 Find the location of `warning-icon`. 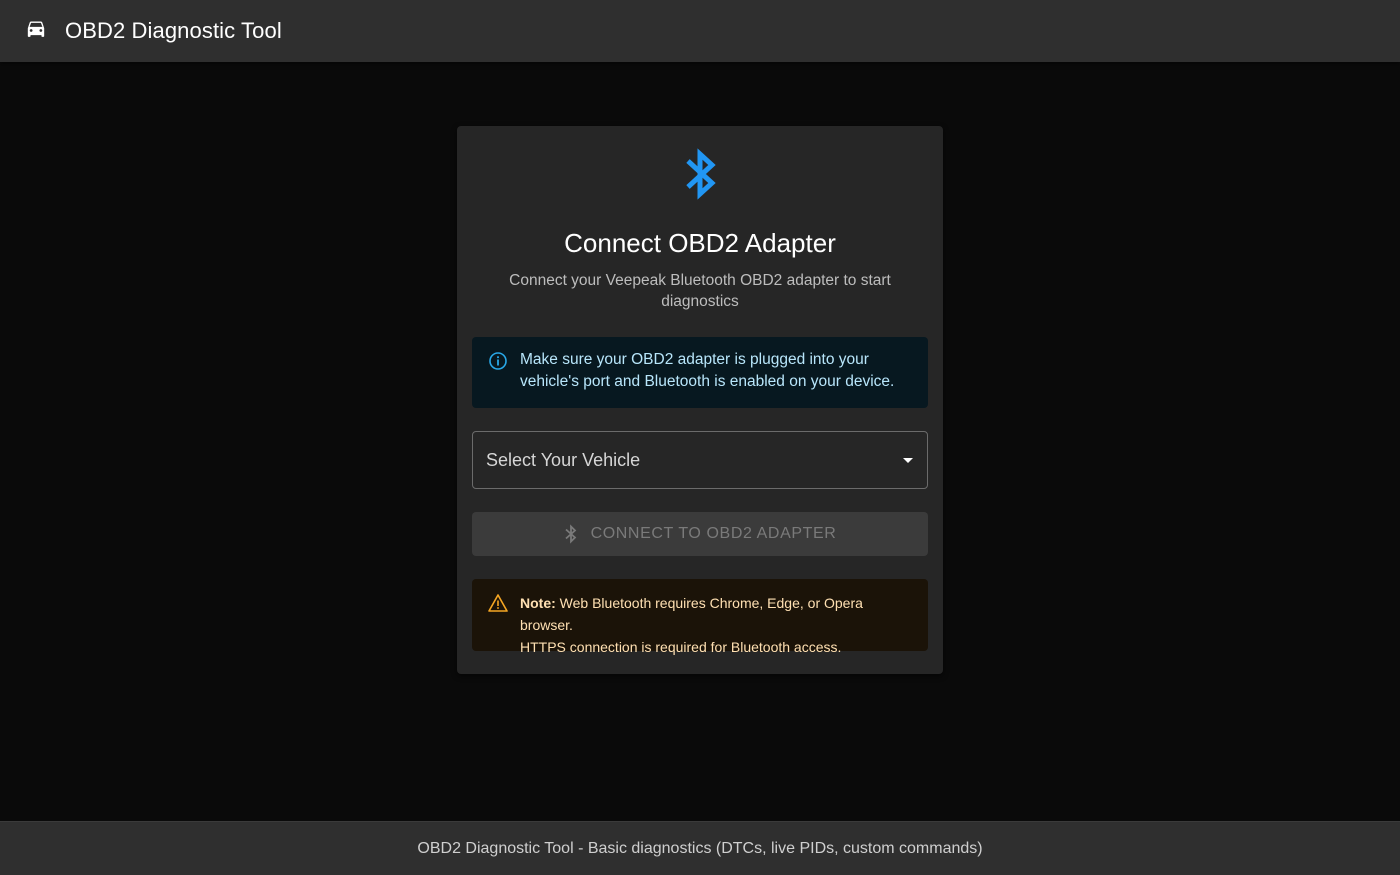

warning-icon is located at coordinates (498, 603).